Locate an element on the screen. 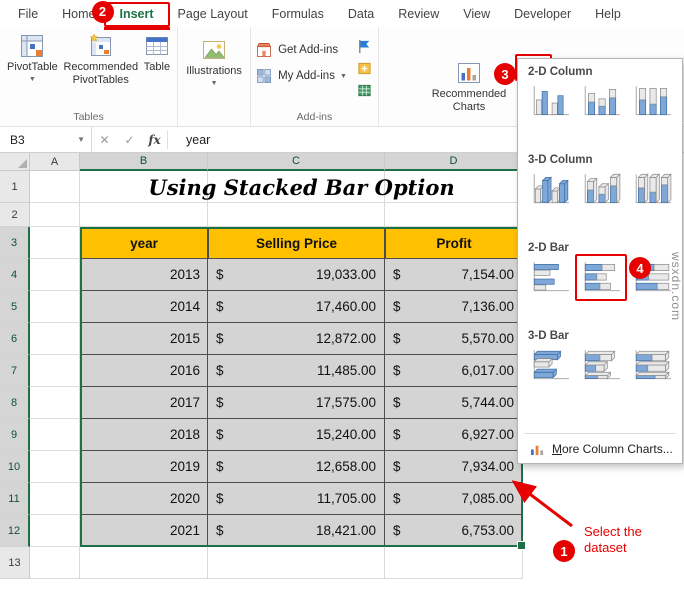 This screenshot has height=611, width=684. cell-B11: 2020 is located at coordinates (144, 499).